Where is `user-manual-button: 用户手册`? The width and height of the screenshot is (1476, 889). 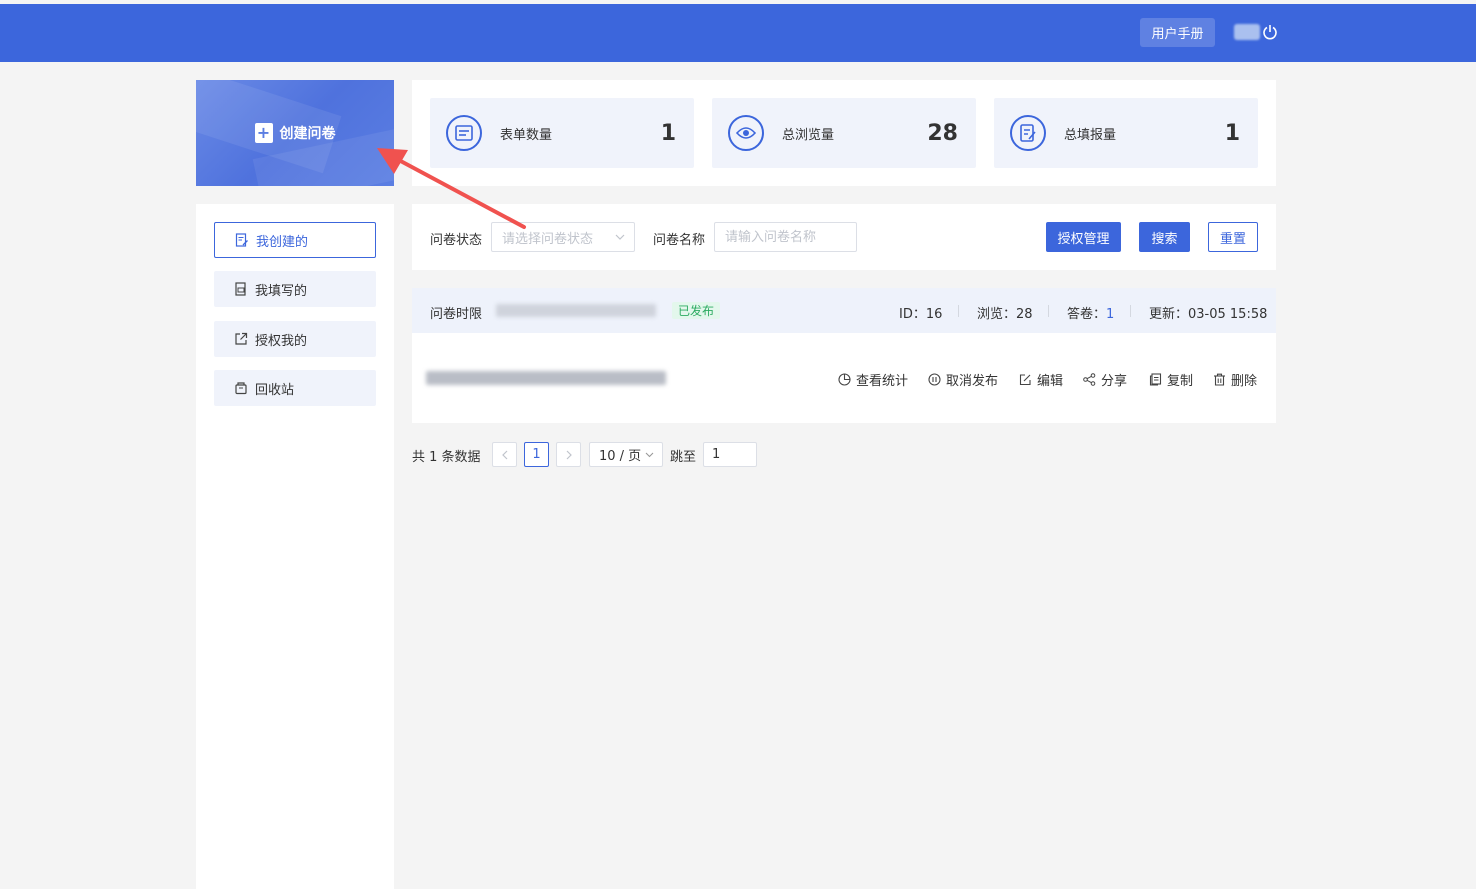
user-manual-button: 用户手册 is located at coordinates (1177, 32).